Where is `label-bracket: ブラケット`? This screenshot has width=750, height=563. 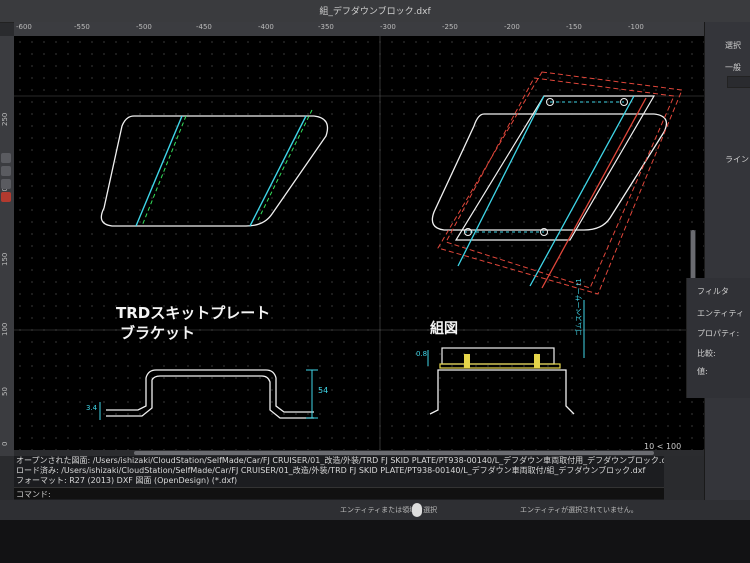
label-bracket: ブラケット is located at coordinates (158, 333).